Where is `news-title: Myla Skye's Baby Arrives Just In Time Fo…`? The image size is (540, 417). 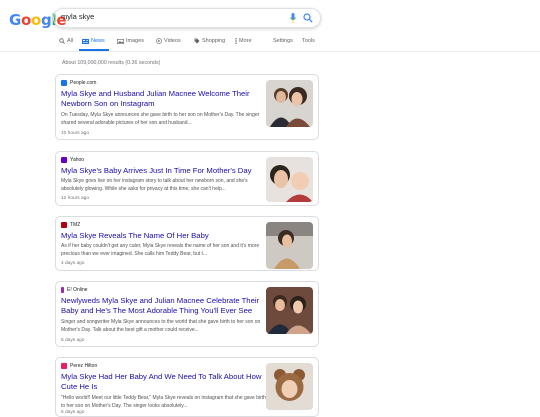 news-title: Myla Skye's Baby Arrives Just In Time Fo… is located at coordinates (164, 171).